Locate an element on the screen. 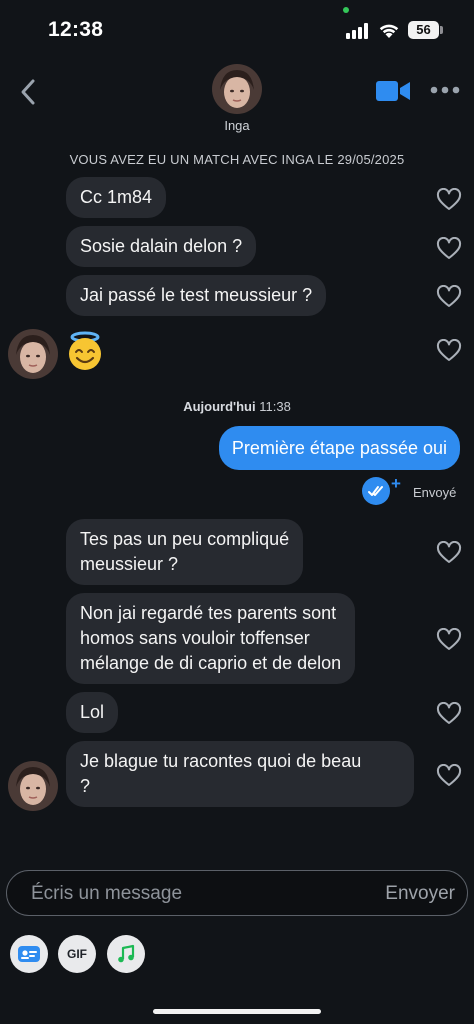 The height and width of the screenshot is (1024, 474). message-line: ? is located at coordinates (85, 786).